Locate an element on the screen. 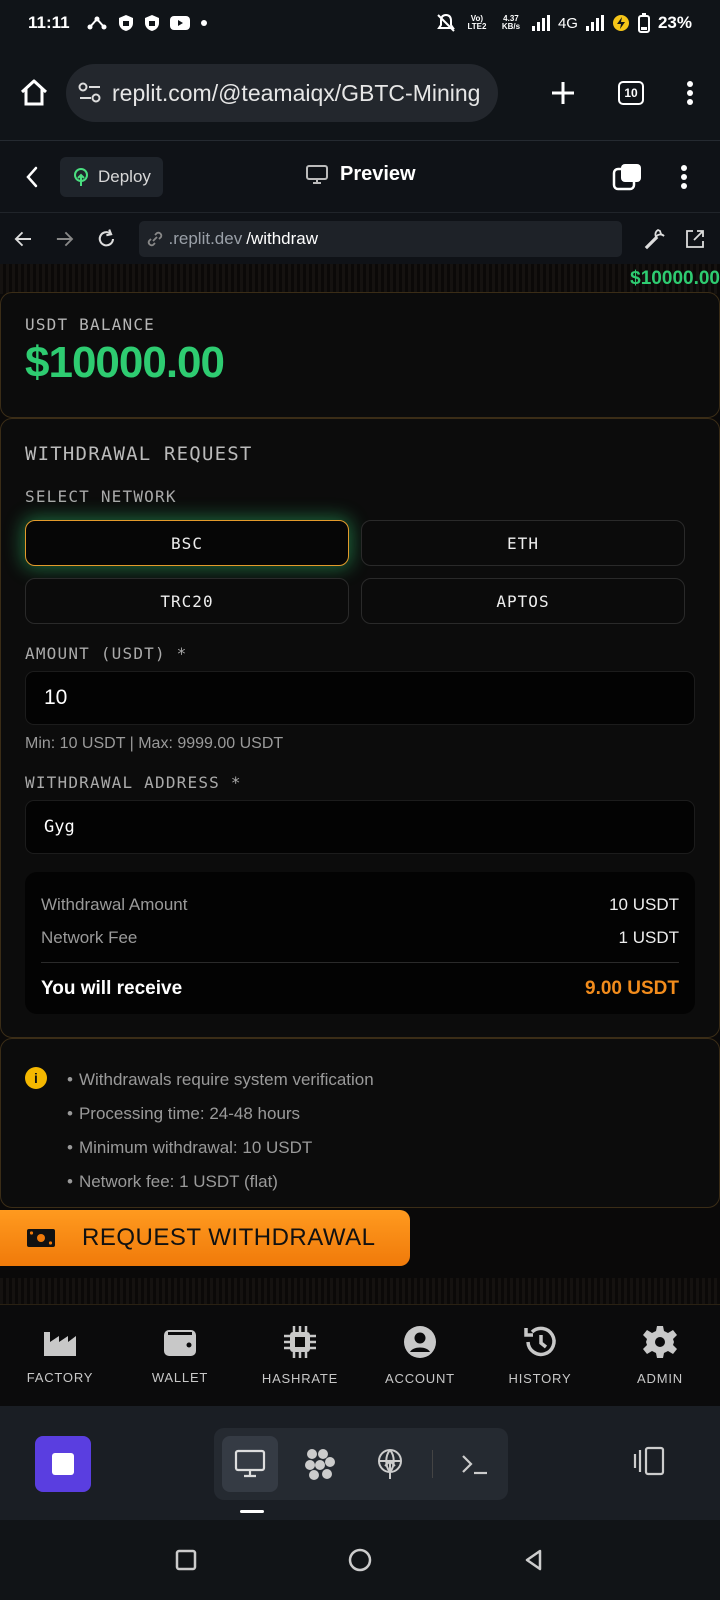 The image size is (720, 1600). summary-amount-value: 10 USDT is located at coordinates (644, 904).